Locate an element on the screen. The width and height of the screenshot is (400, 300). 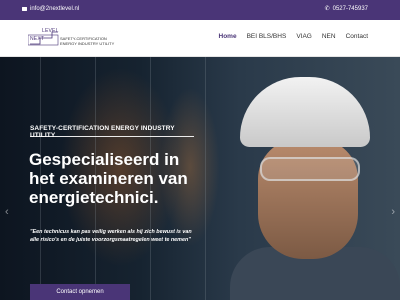
nav-item-nen: NEN is located at coordinates (329, 36).